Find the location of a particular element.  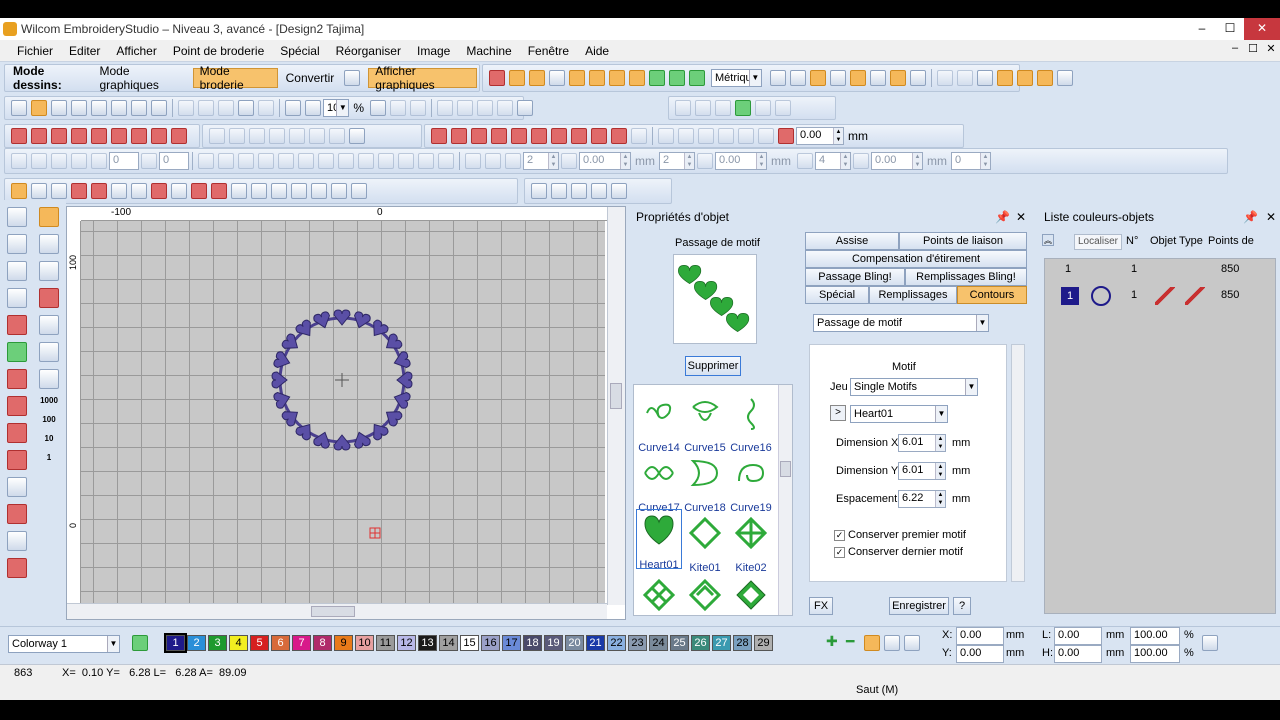

tatami-stitch-icon is located at coordinates (517, 78).